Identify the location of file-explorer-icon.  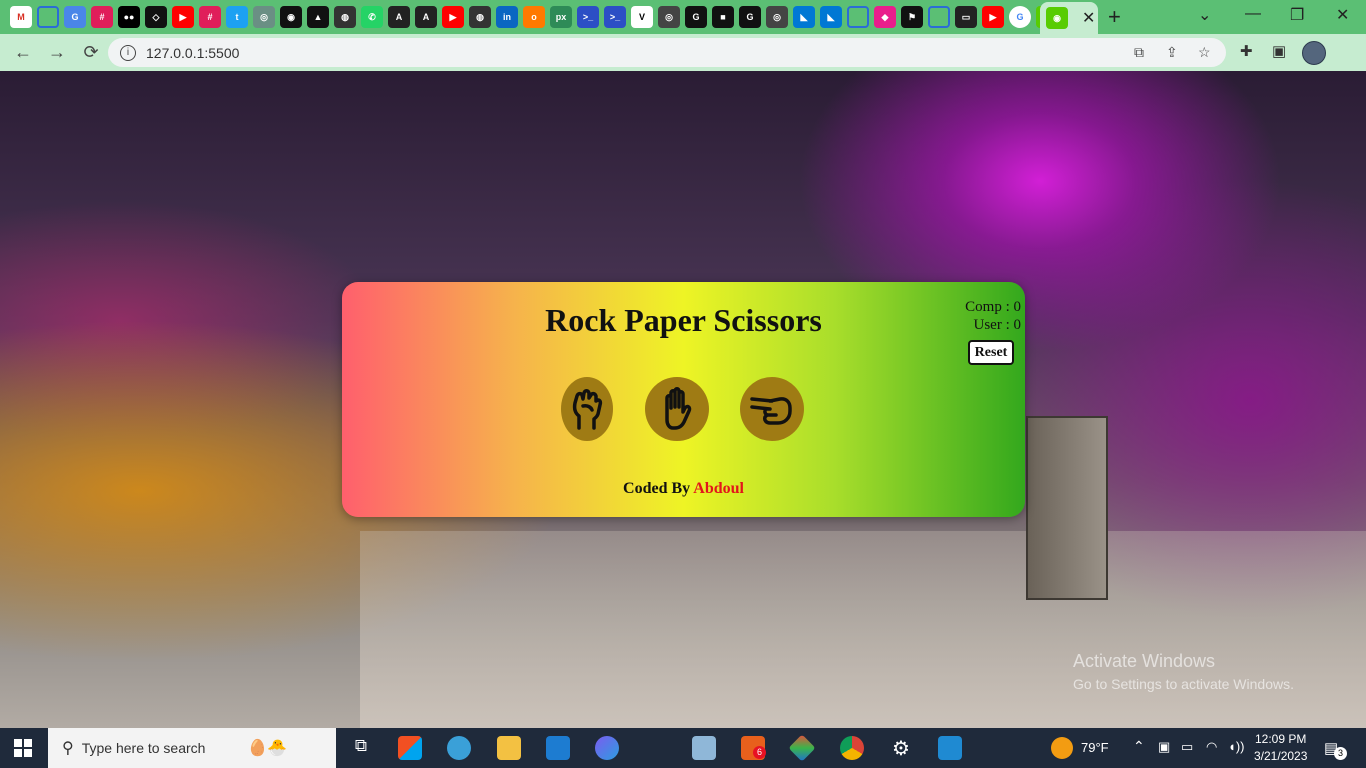
(509, 748).